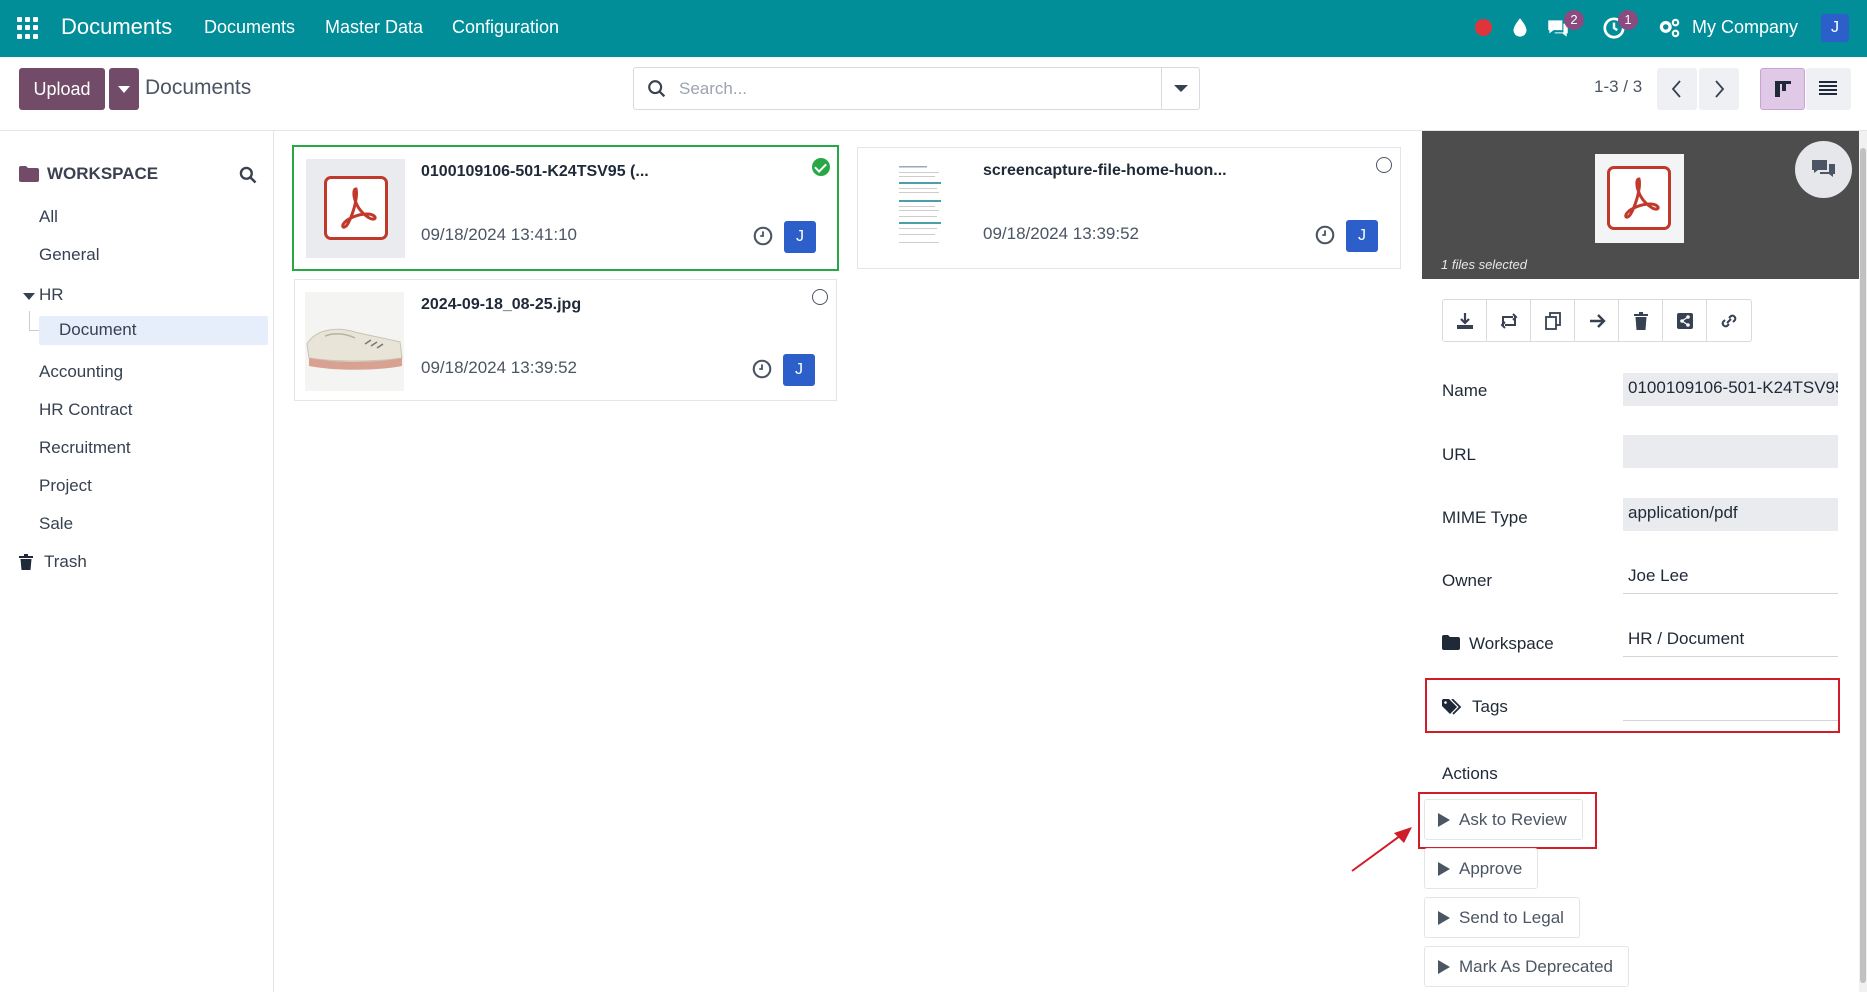 Image resolution: width=1867 pixels, height=992 pixels. Describe the element at coordinates (62, 89) in the screenshot. I see `upload-button: Upload` at that location.